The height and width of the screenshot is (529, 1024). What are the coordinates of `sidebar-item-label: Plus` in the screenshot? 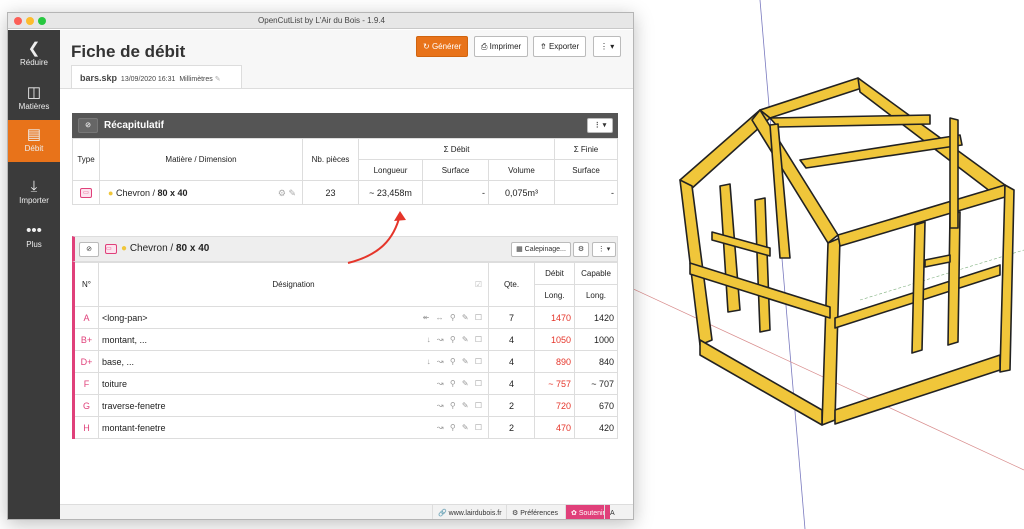 It's located at (34, 244).